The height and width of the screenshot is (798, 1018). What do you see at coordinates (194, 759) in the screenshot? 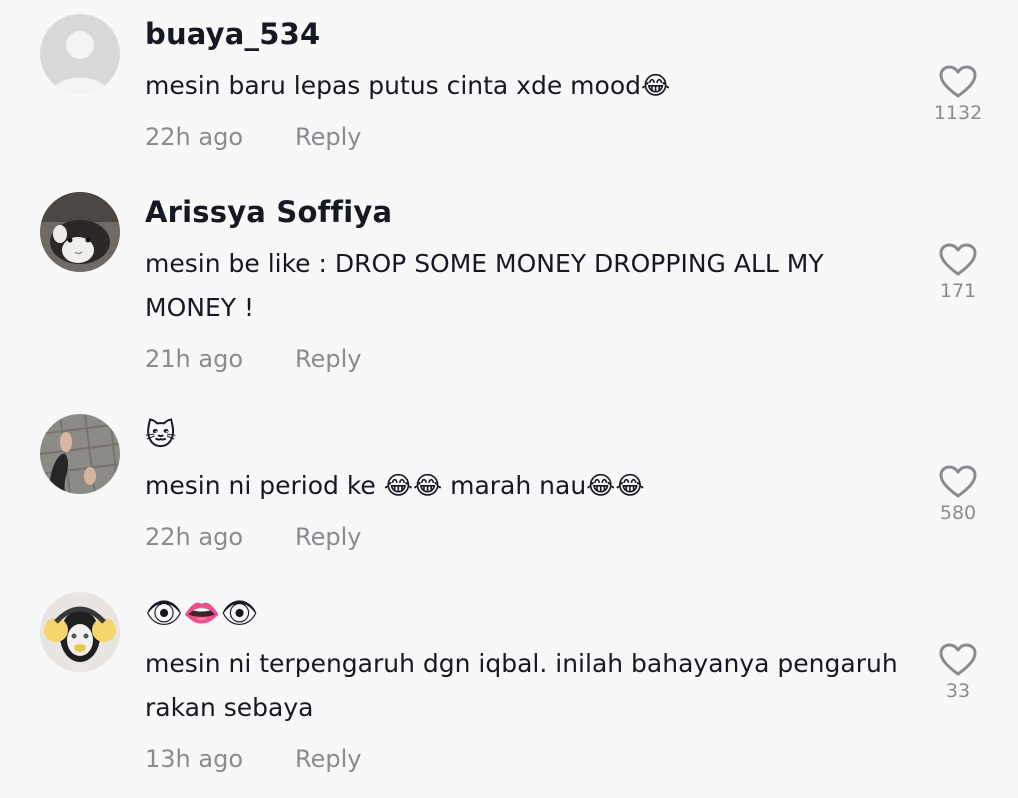
I see `timestamp: 13h ago` at bounding box center [194, 759].